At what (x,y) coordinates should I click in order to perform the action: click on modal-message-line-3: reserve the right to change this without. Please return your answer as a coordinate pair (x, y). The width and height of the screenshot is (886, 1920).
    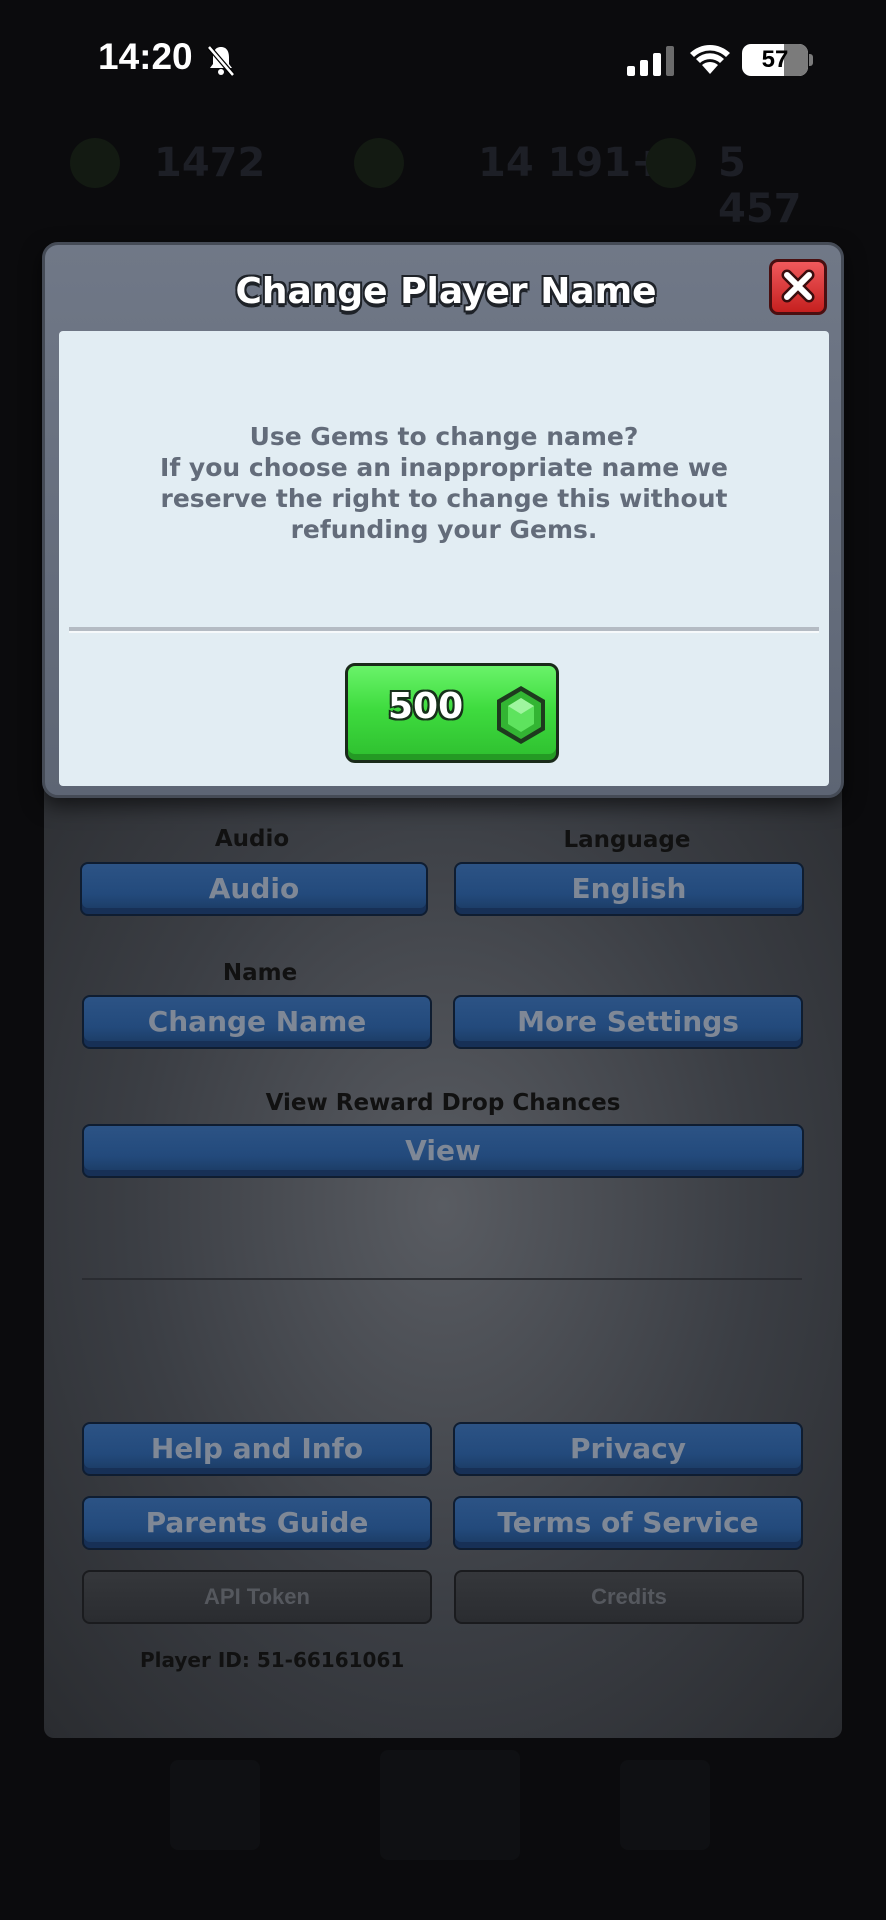
    Looking at the image, I should click on (444, 498).